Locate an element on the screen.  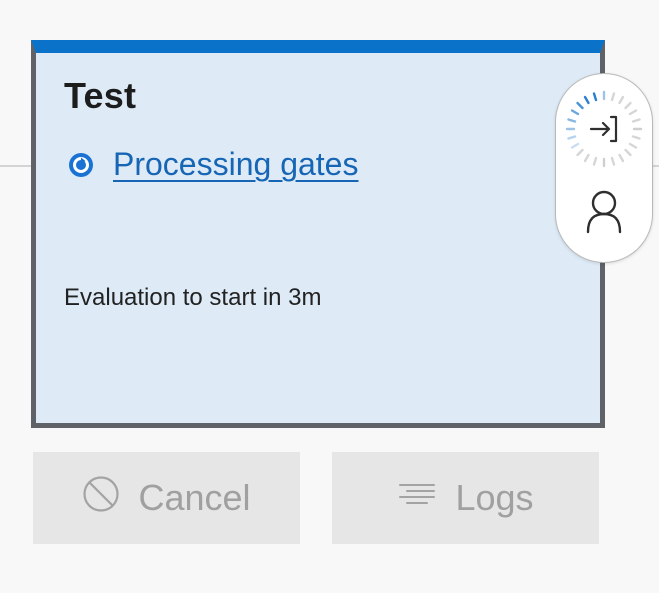
person-icon is located at coordinates (604, 212).